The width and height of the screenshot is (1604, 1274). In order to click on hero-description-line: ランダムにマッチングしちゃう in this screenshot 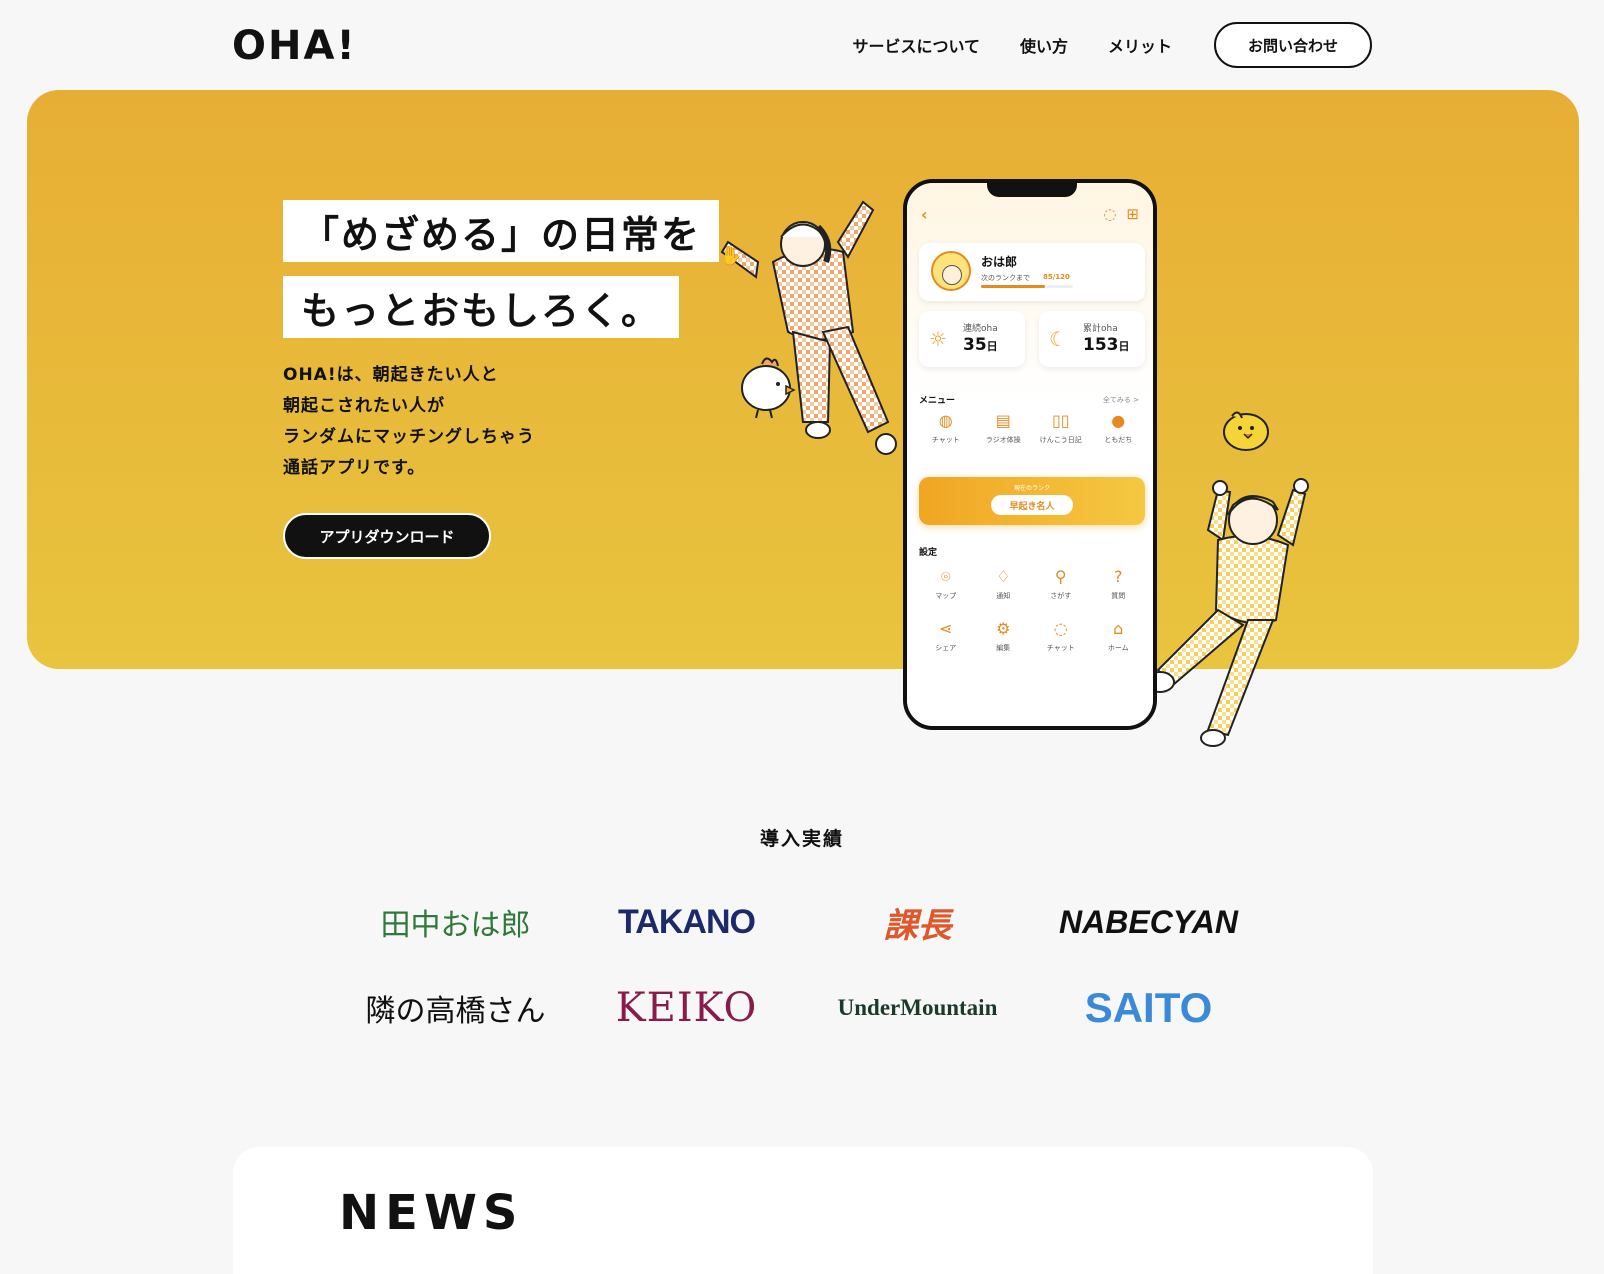, I will do `click(409, 437)`.